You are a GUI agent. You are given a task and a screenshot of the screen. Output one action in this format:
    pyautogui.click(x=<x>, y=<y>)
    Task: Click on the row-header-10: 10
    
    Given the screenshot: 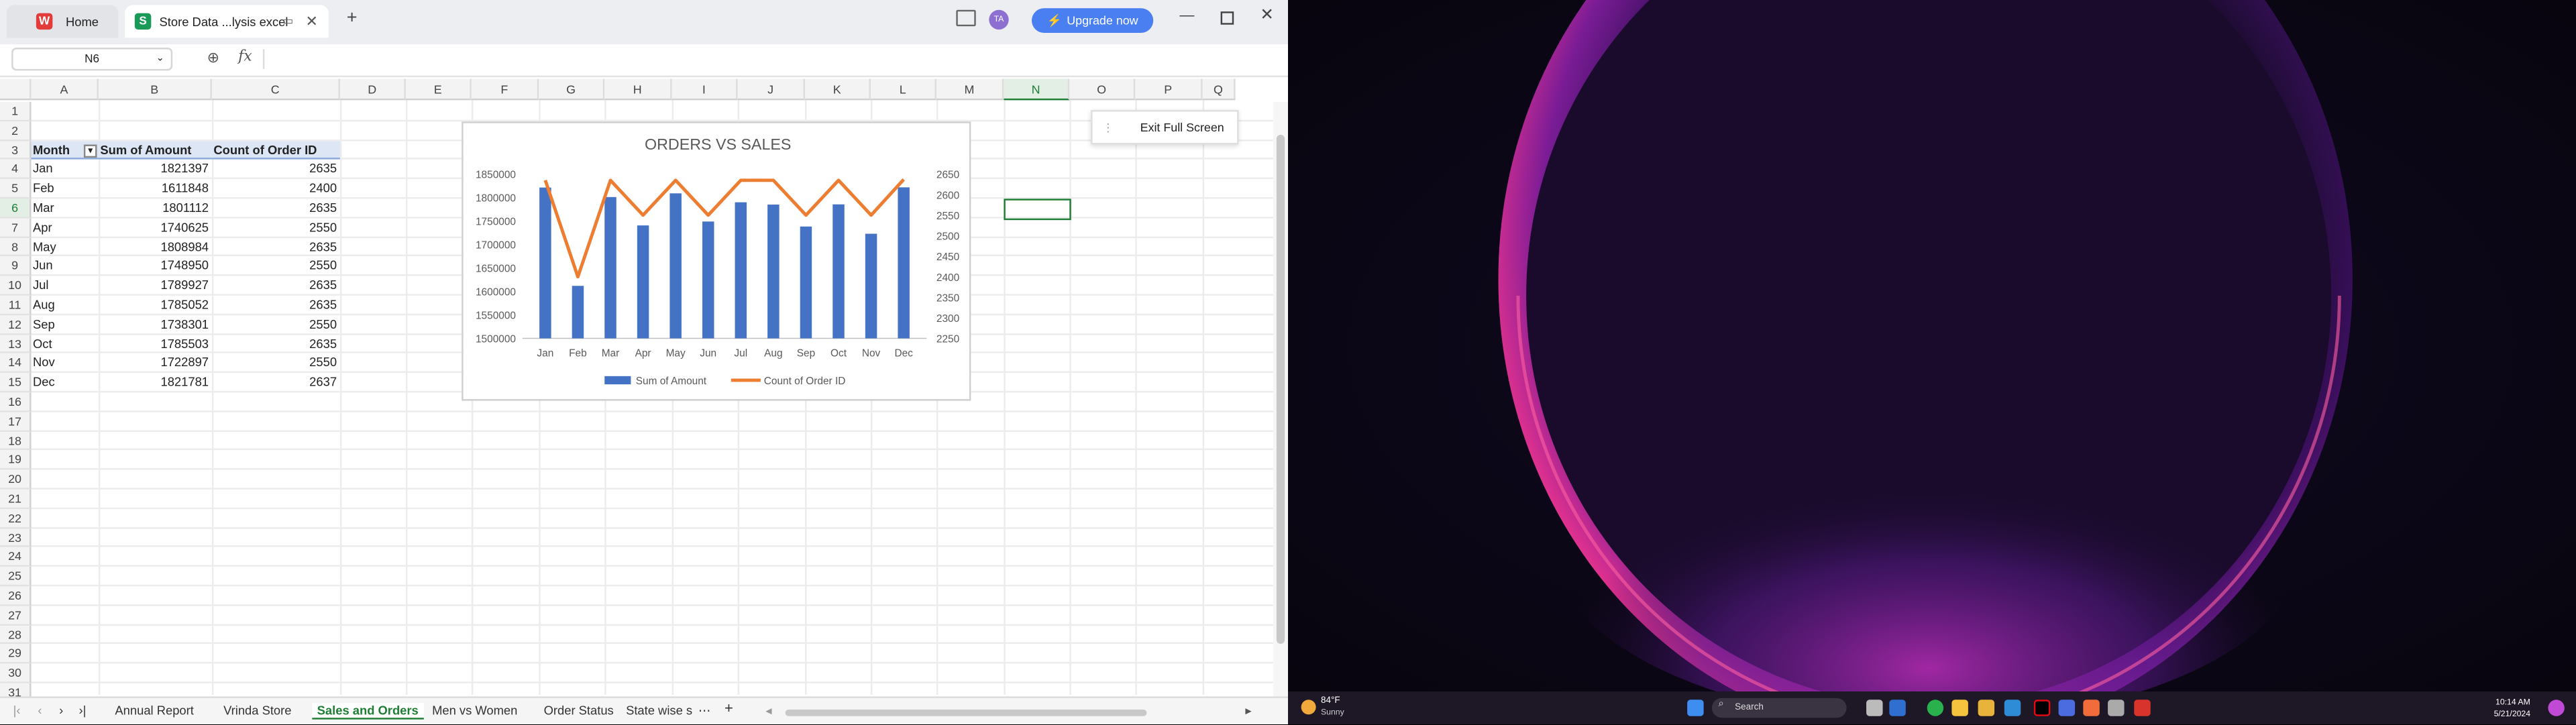 What is the action you would take?
    pyautogui.click(x=16, y=286)
    